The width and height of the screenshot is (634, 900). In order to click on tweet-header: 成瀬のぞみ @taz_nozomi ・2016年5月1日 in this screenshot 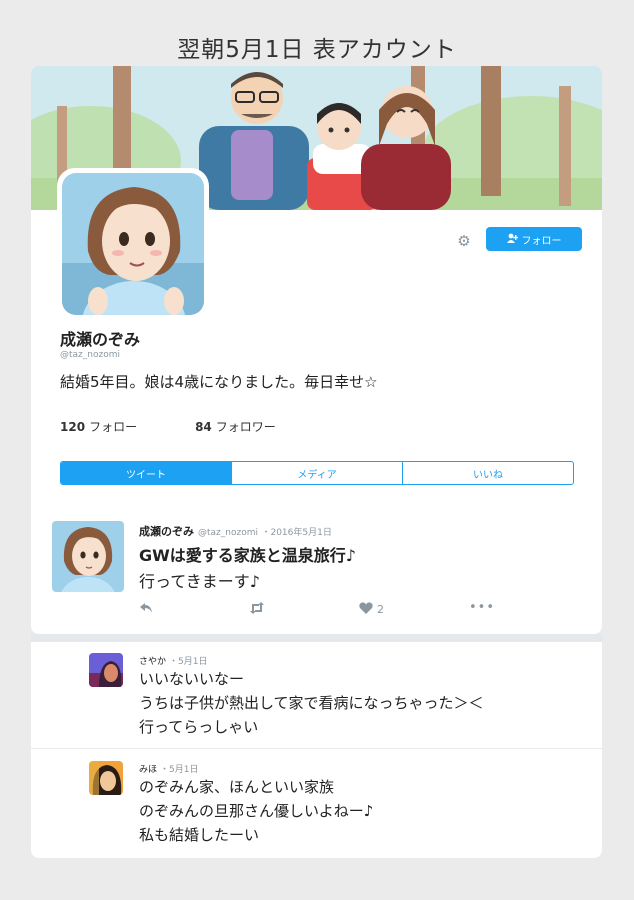, I will do `click(235, 531)`.